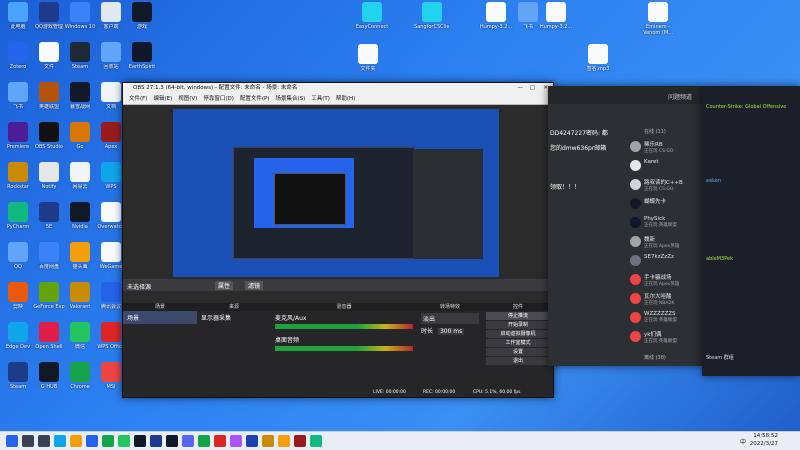 This screenshot has width=800, height=450. I want to click on control-button: 开始录制, so click(518, 325).